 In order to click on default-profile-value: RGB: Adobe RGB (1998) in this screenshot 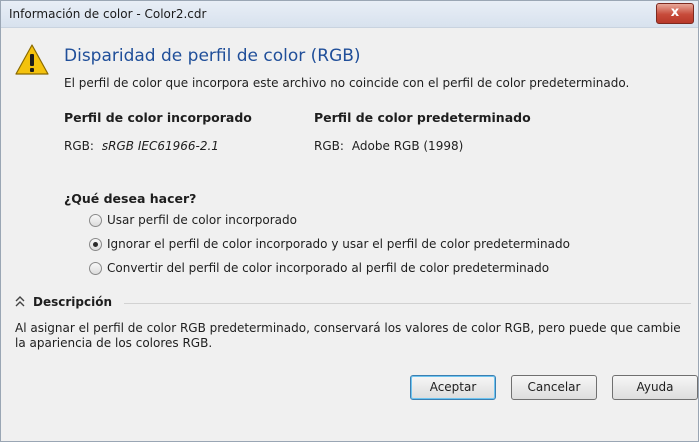, I will do `click(388, 146)`.